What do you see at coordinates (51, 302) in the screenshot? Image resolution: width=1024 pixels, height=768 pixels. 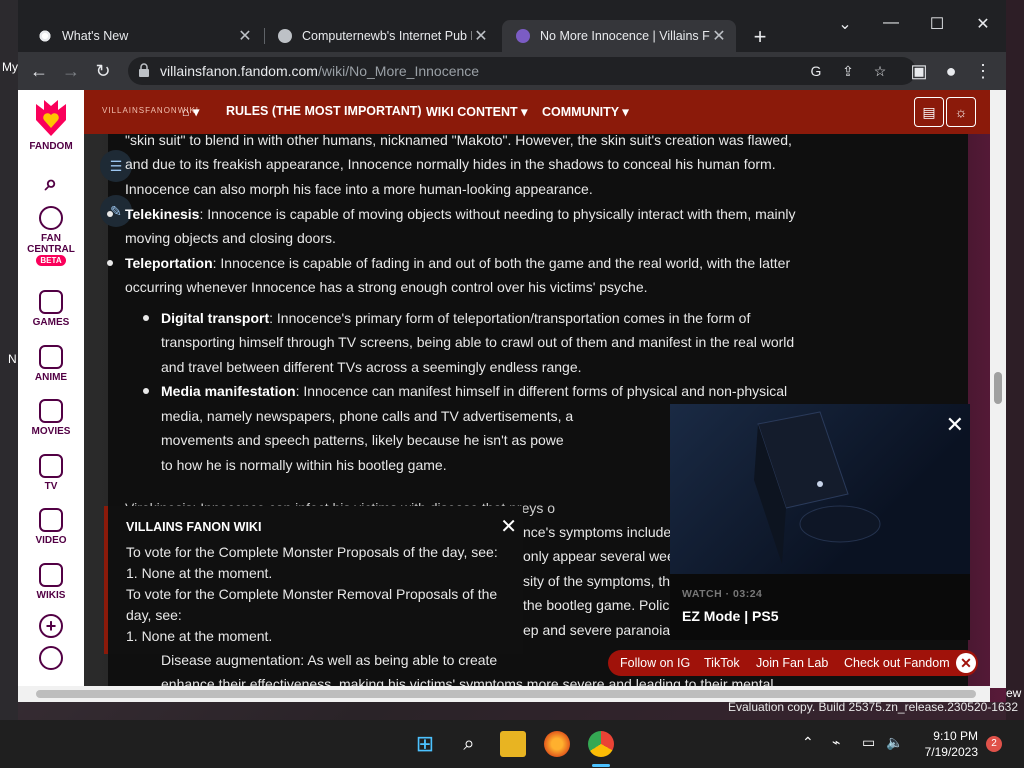 I see `gamepad-icon` at bounding box center [51, 302].